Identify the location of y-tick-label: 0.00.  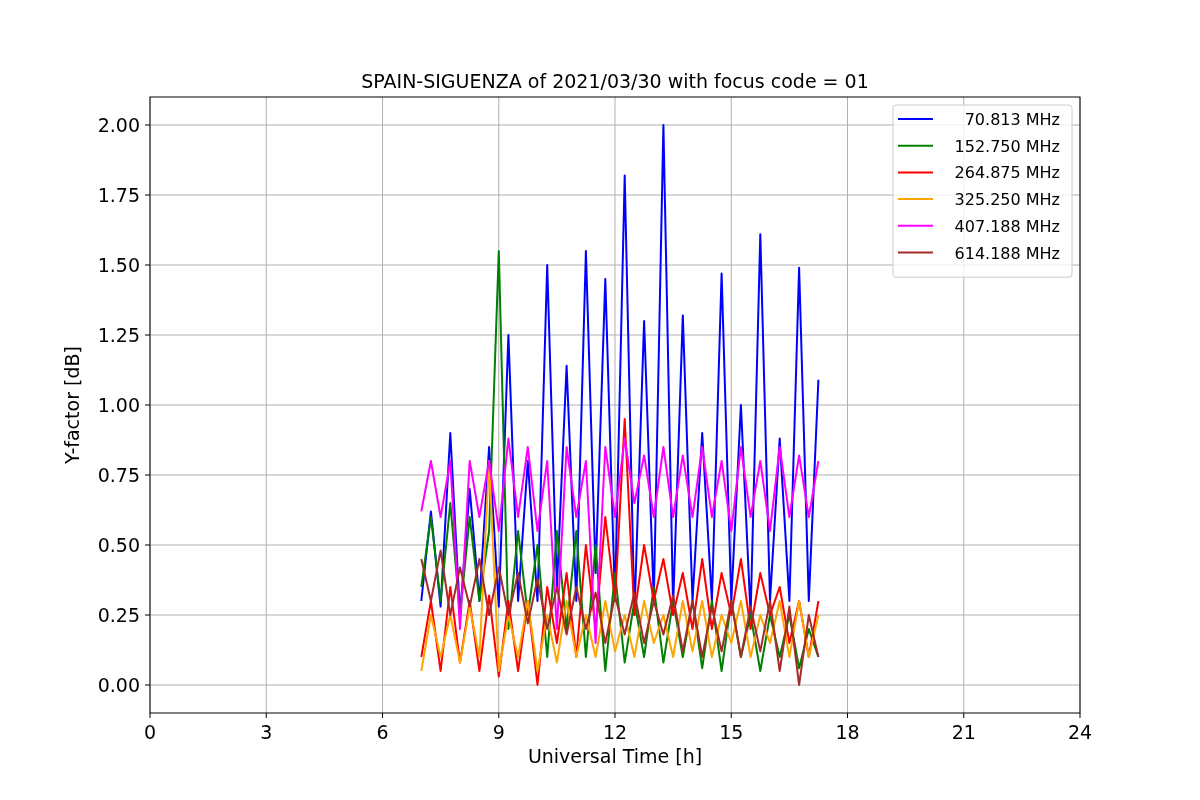
(118, 685).